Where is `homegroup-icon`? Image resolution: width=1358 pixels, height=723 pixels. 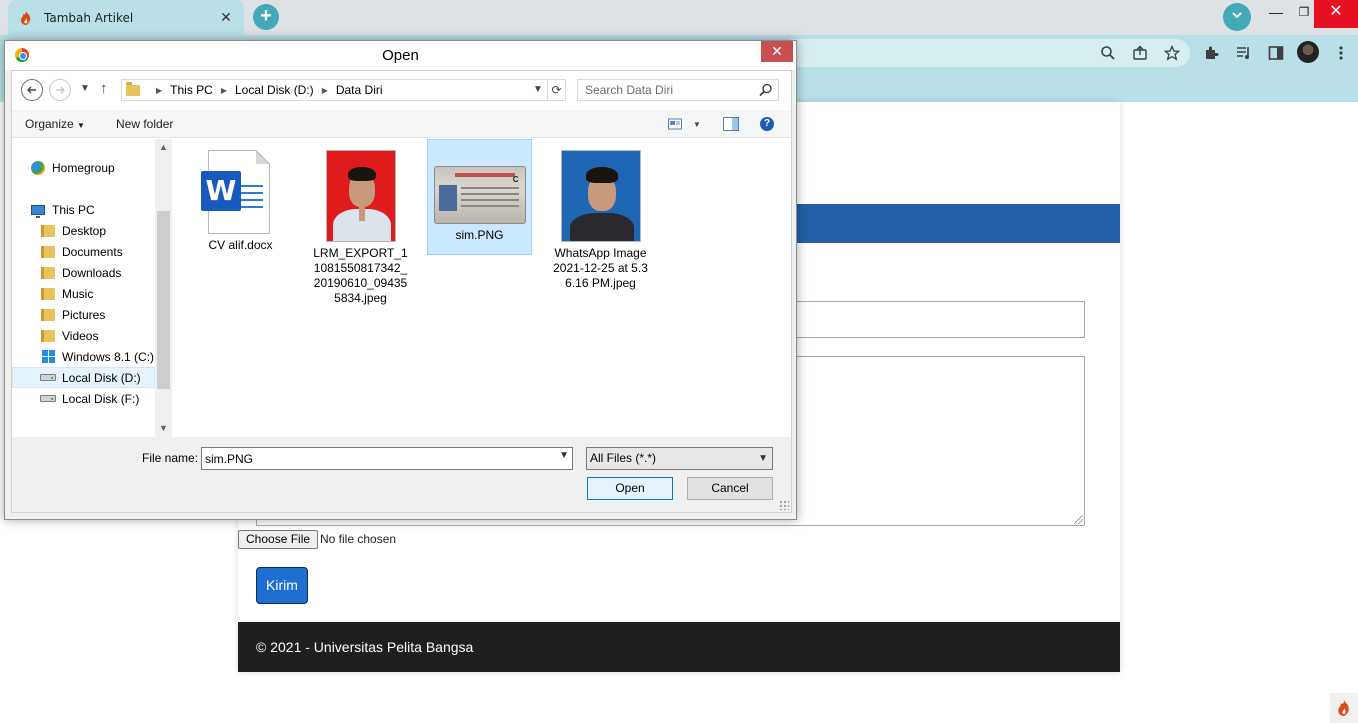 homegroup-icon is located at coordinates (38, 167).